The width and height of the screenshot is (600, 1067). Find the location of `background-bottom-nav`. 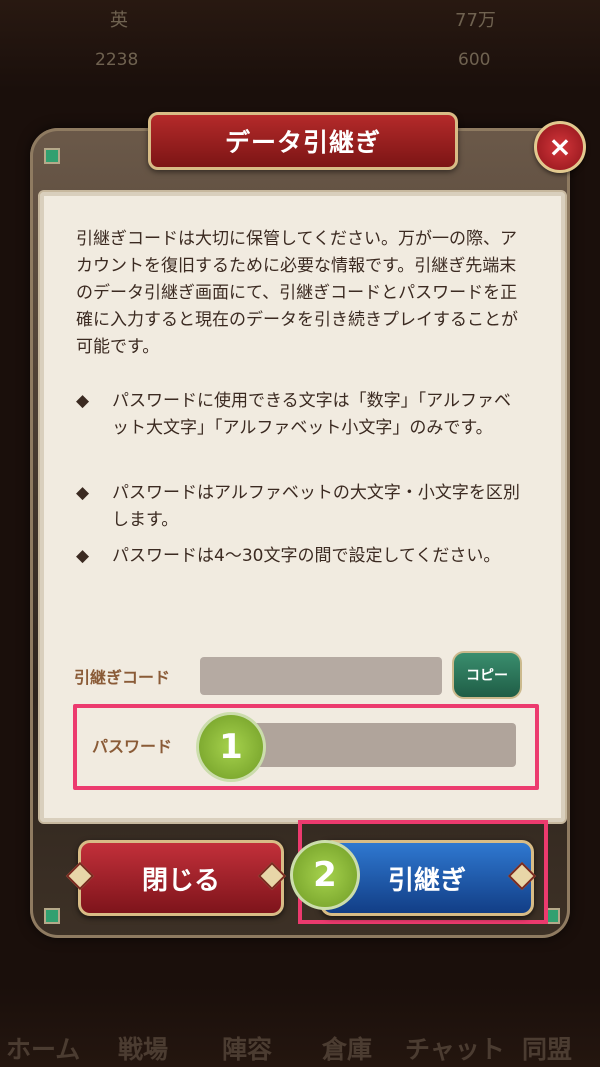

background-bottom-nav is located at coordinates (300, 1026).